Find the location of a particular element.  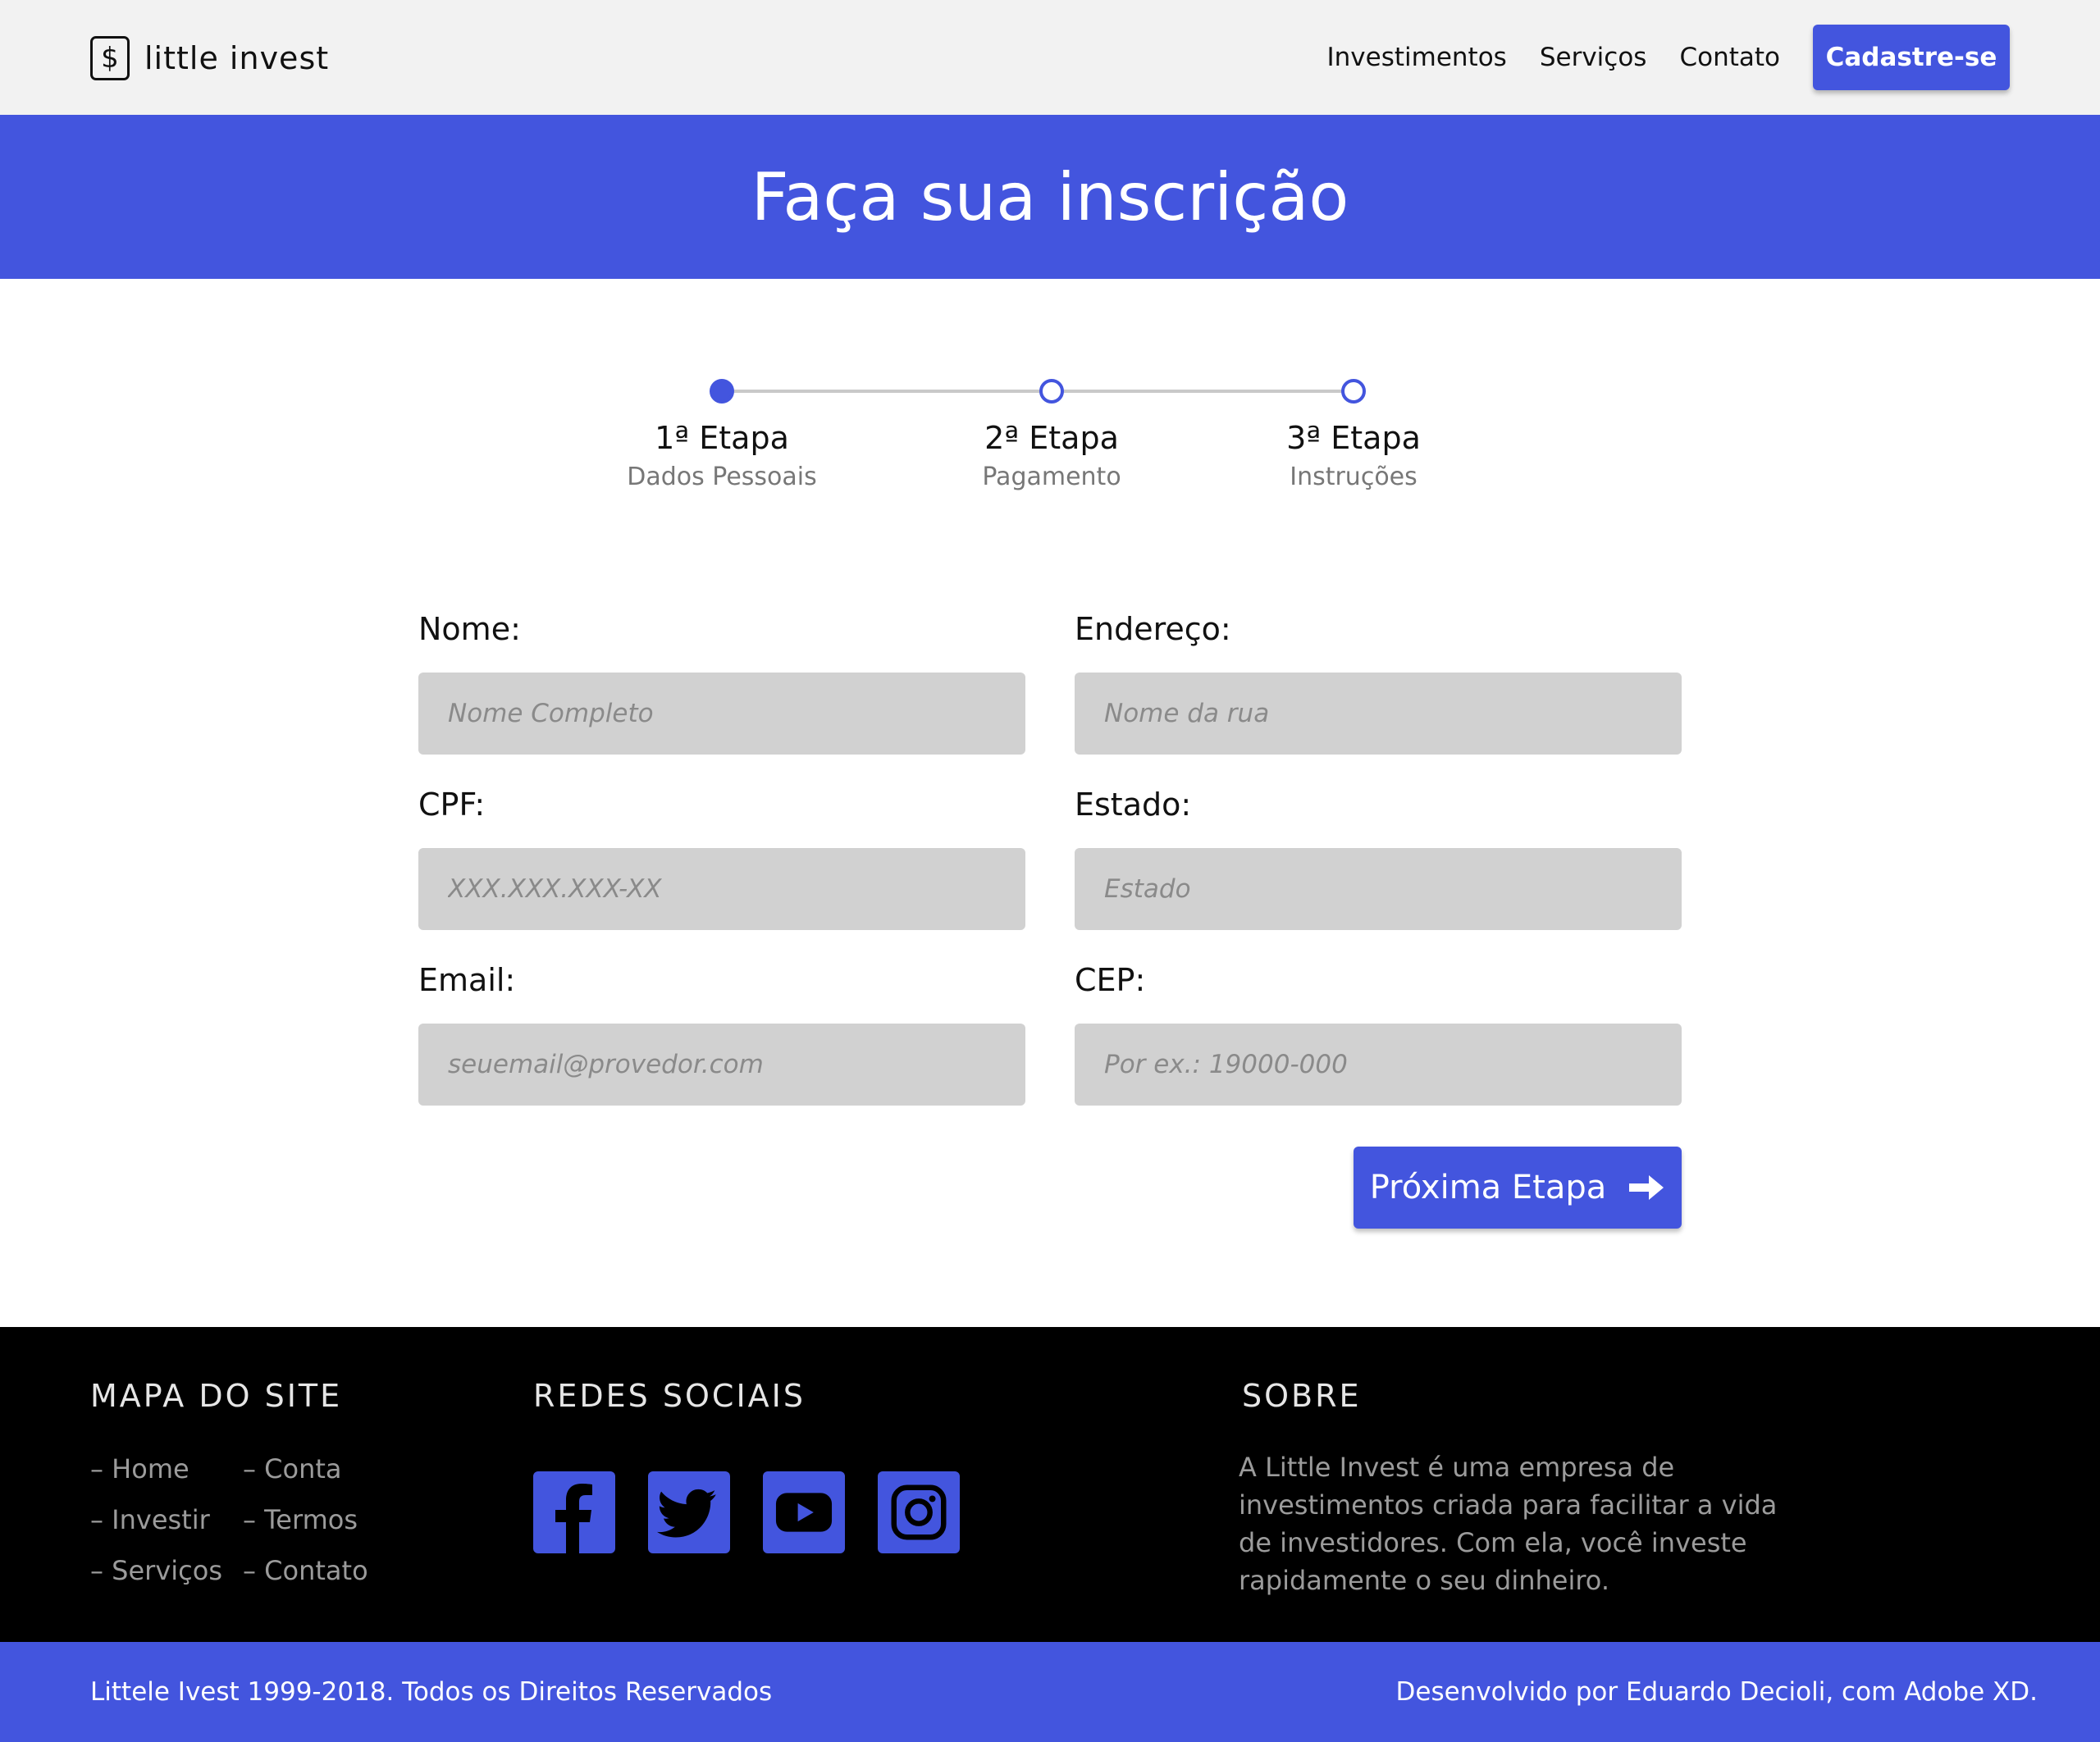

nav-link-investimentos: Investimentos is located at coordinates (1417, 58).